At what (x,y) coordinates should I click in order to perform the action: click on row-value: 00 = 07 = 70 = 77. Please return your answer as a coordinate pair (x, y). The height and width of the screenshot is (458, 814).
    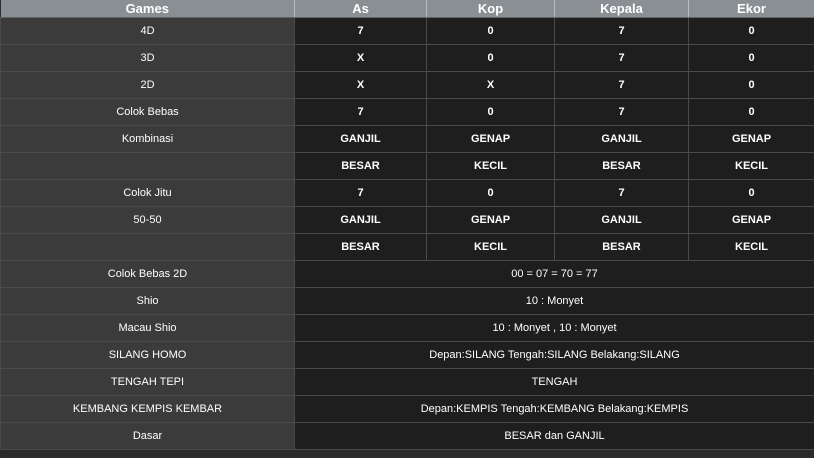
    Looking at the image, I should click on (554, 274).